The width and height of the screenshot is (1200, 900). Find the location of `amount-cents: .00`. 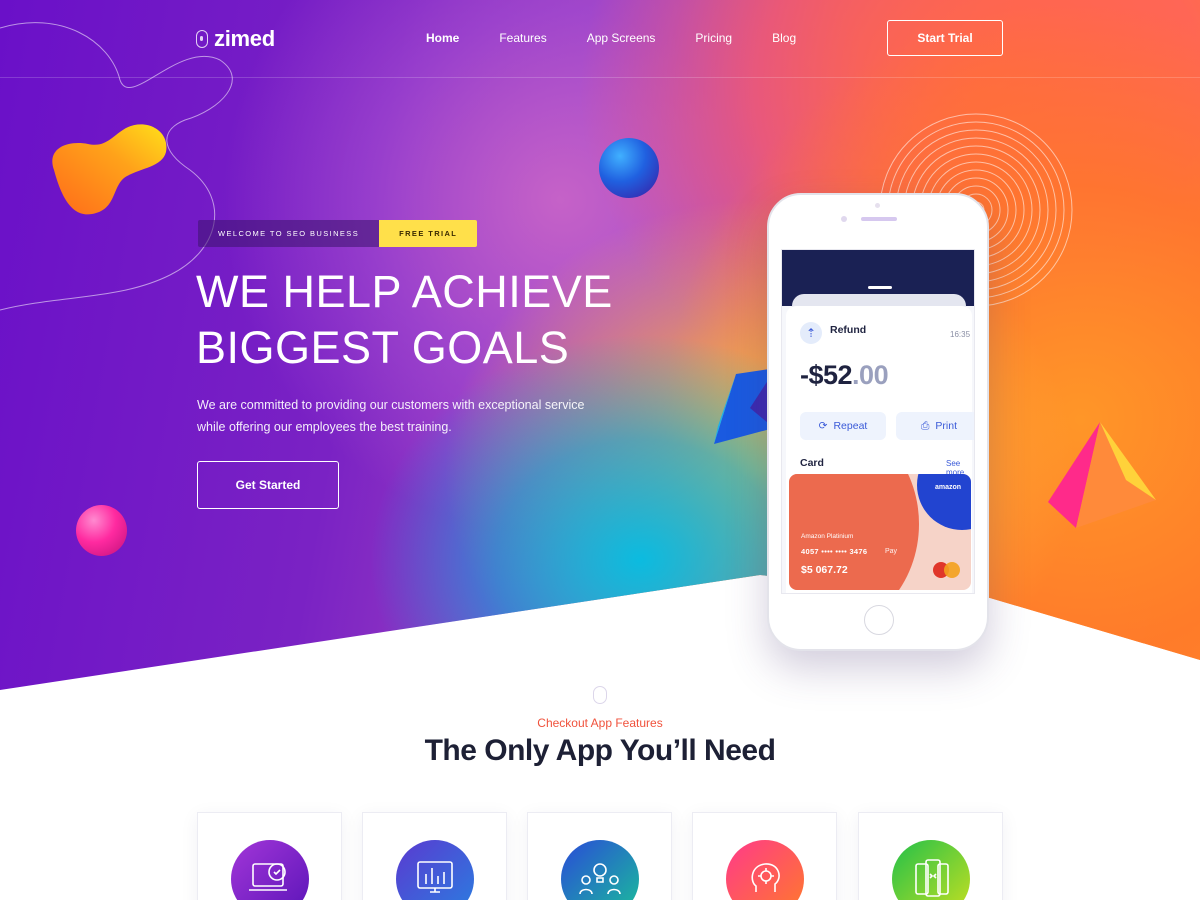

amount-cents: .00 is located at coordinates (870, 375).